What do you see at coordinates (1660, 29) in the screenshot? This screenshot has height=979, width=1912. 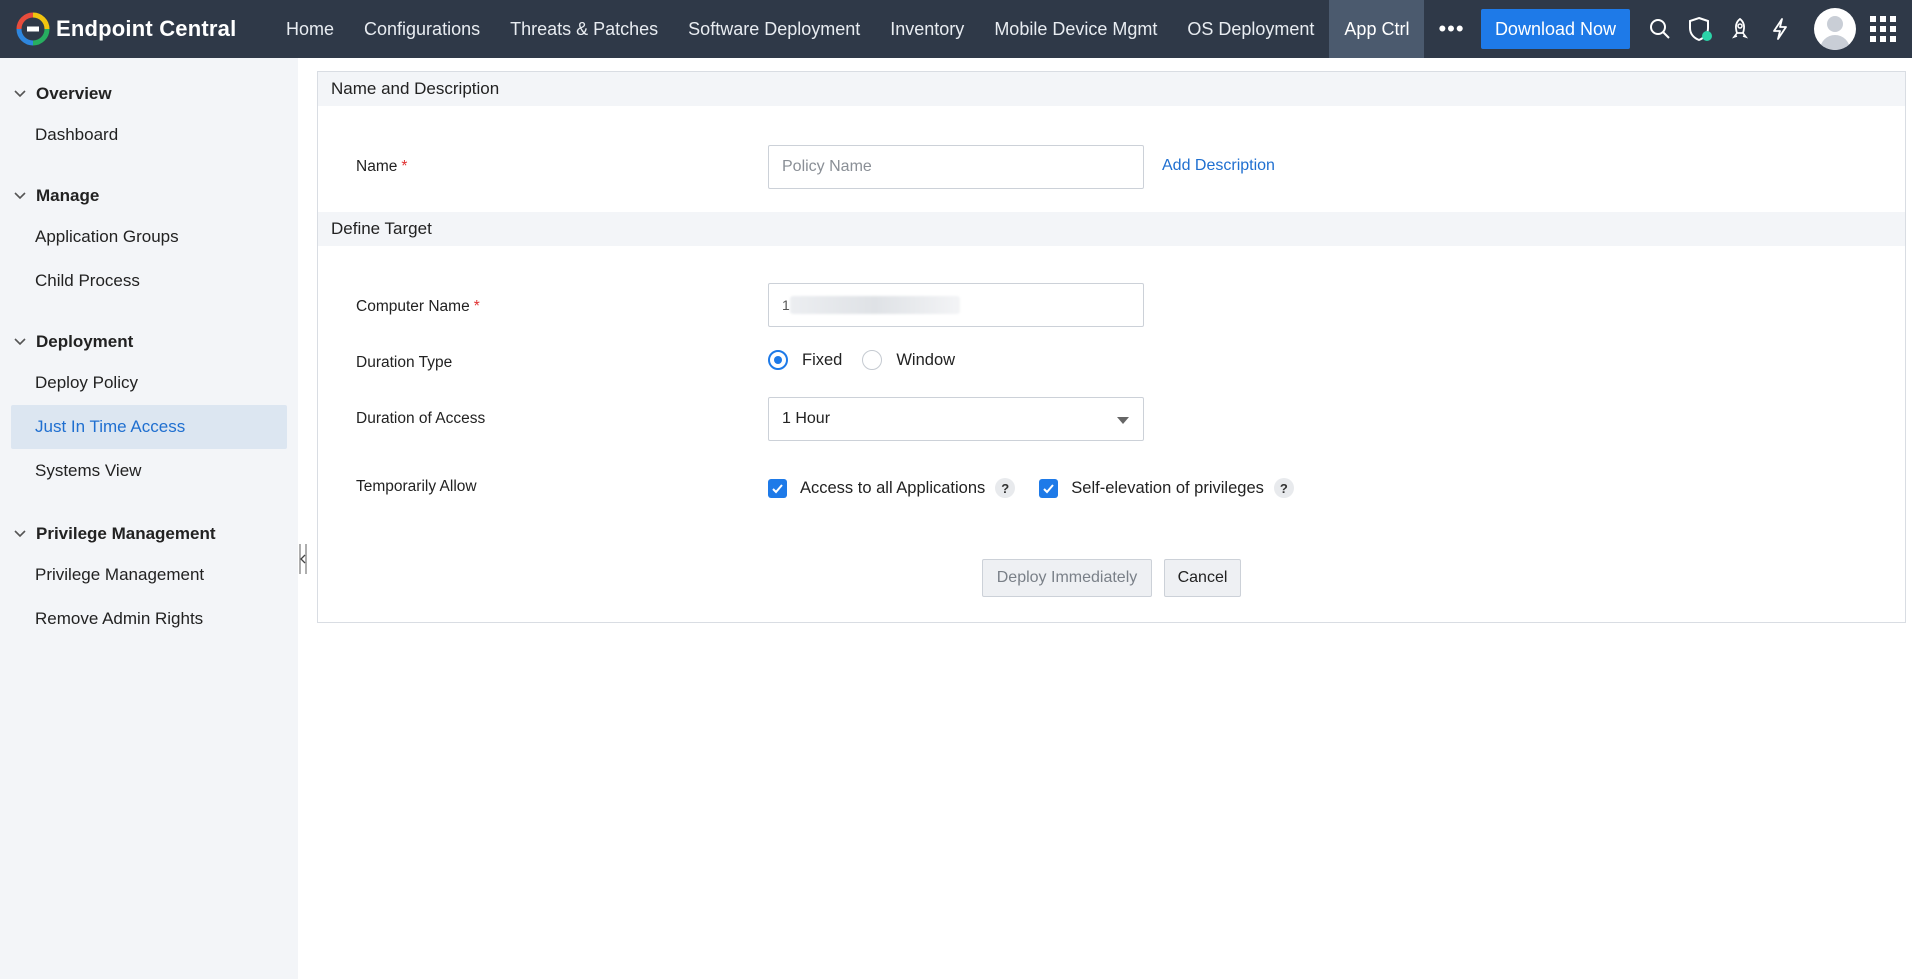 I see `search-icon` at bounding box center [1660, 29].